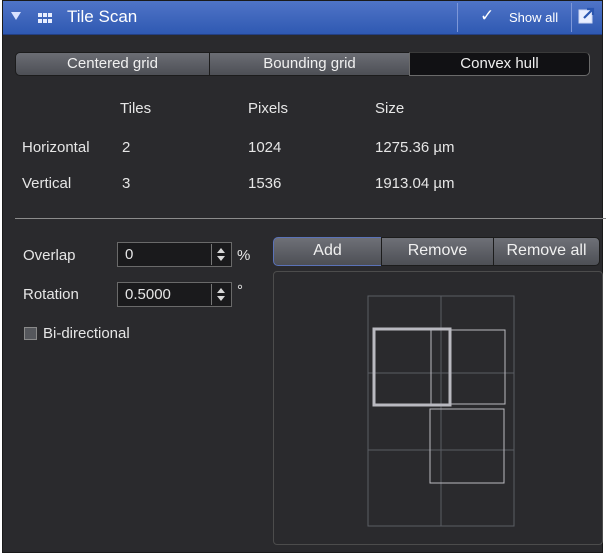 The image size is (606, 557). I want to click on checkmark-icon: ✓, so click(487, 16).